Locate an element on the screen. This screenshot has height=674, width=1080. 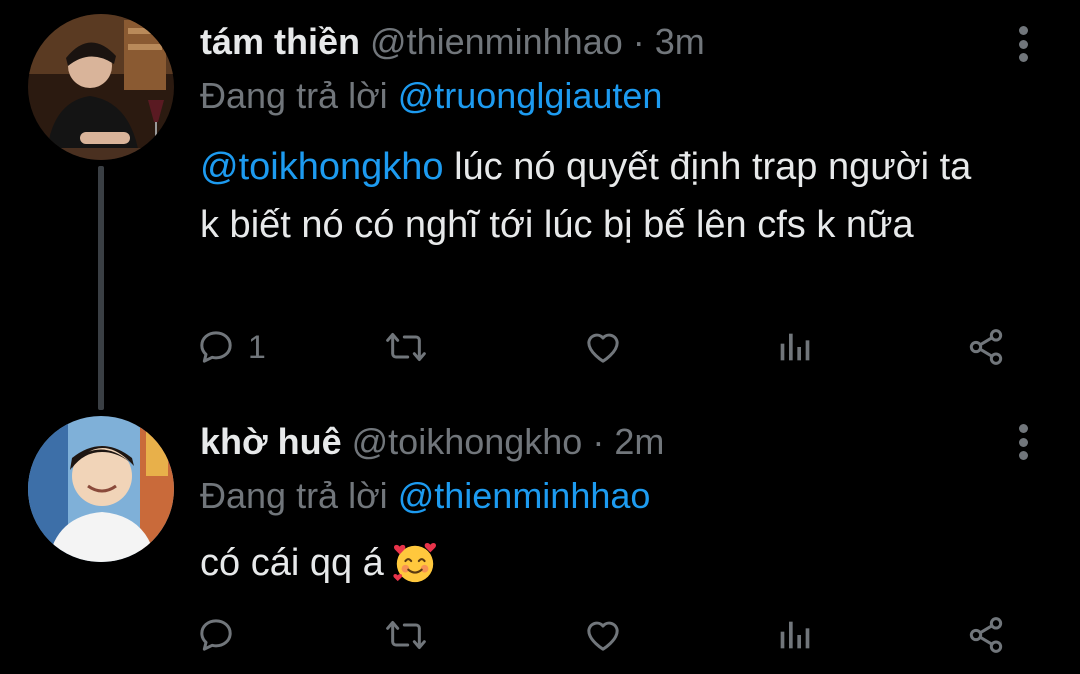
display-name: khờ huê is located at coordinates (271, 441).